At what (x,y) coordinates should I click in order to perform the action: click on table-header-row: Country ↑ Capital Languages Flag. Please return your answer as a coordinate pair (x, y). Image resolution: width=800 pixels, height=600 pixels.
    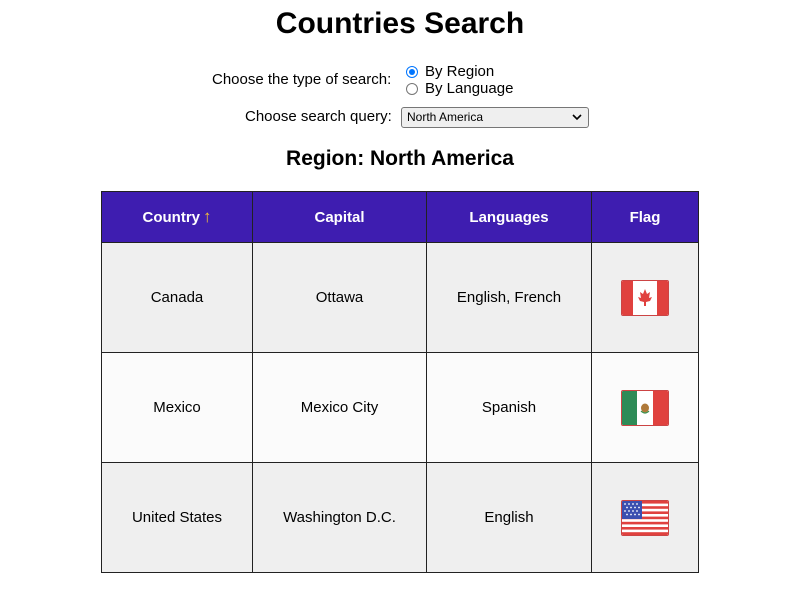
    Looking at the image, I should click on (400, 217).